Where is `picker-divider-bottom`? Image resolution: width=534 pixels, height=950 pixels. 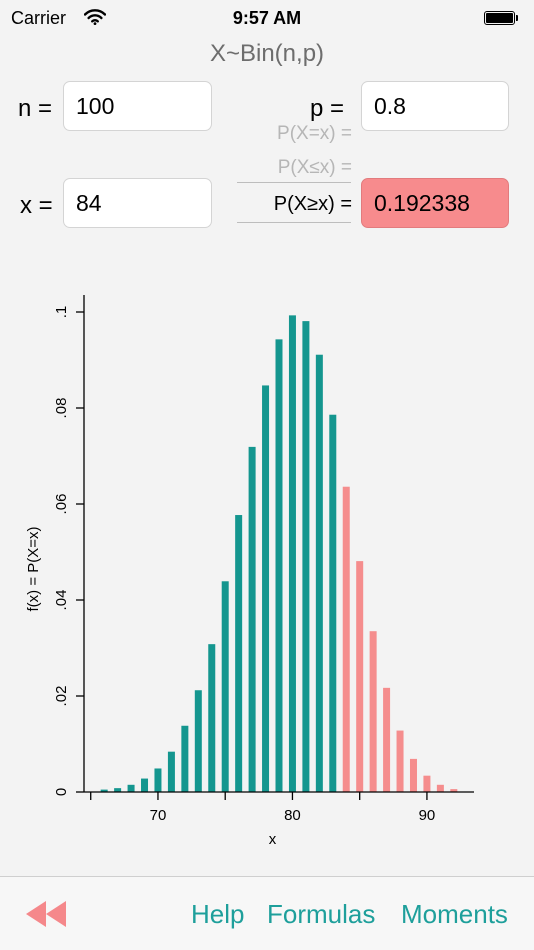
picker-divider-bottom is located at coordinates (294, 222).